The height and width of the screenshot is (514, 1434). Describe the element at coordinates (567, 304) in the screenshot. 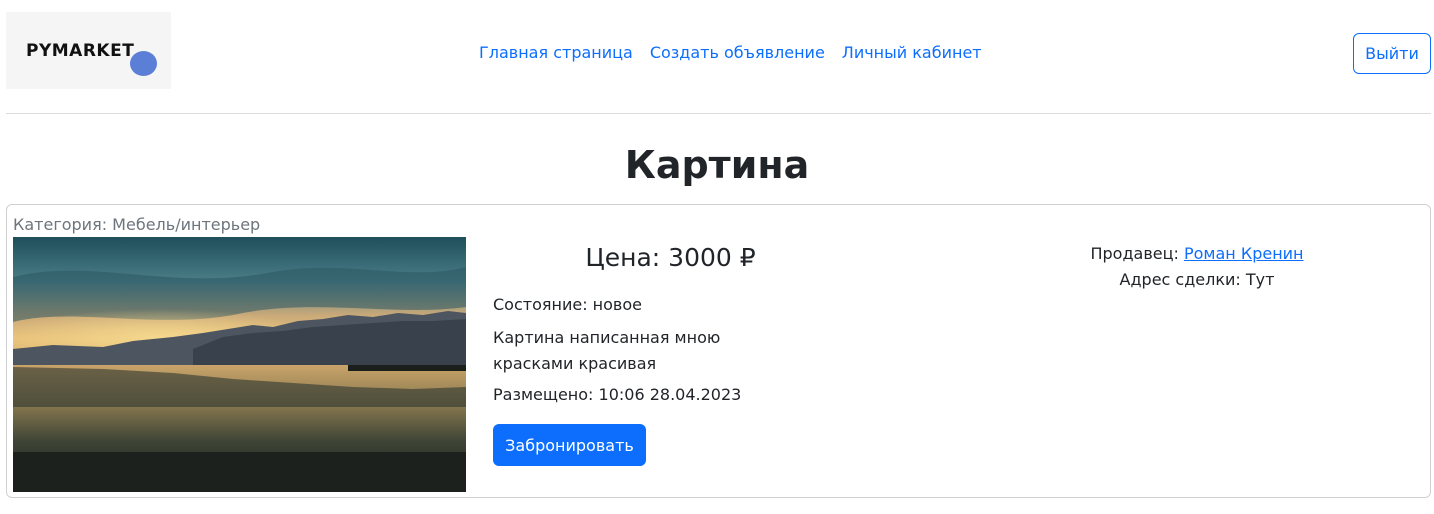

I see `condition-label: Состояние: новое` at that location.